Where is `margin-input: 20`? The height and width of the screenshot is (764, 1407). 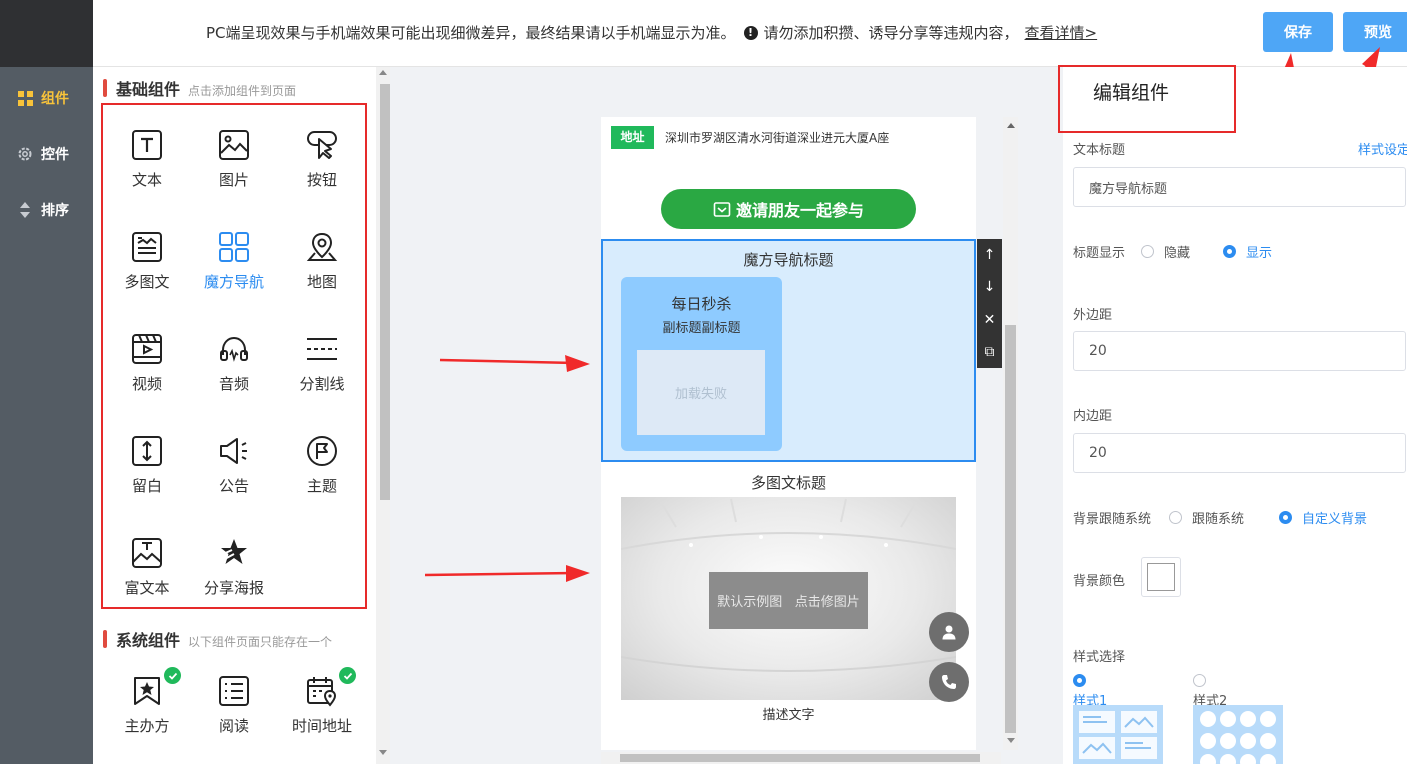 margin-input: 20 is located at coordinates (1239, 351).